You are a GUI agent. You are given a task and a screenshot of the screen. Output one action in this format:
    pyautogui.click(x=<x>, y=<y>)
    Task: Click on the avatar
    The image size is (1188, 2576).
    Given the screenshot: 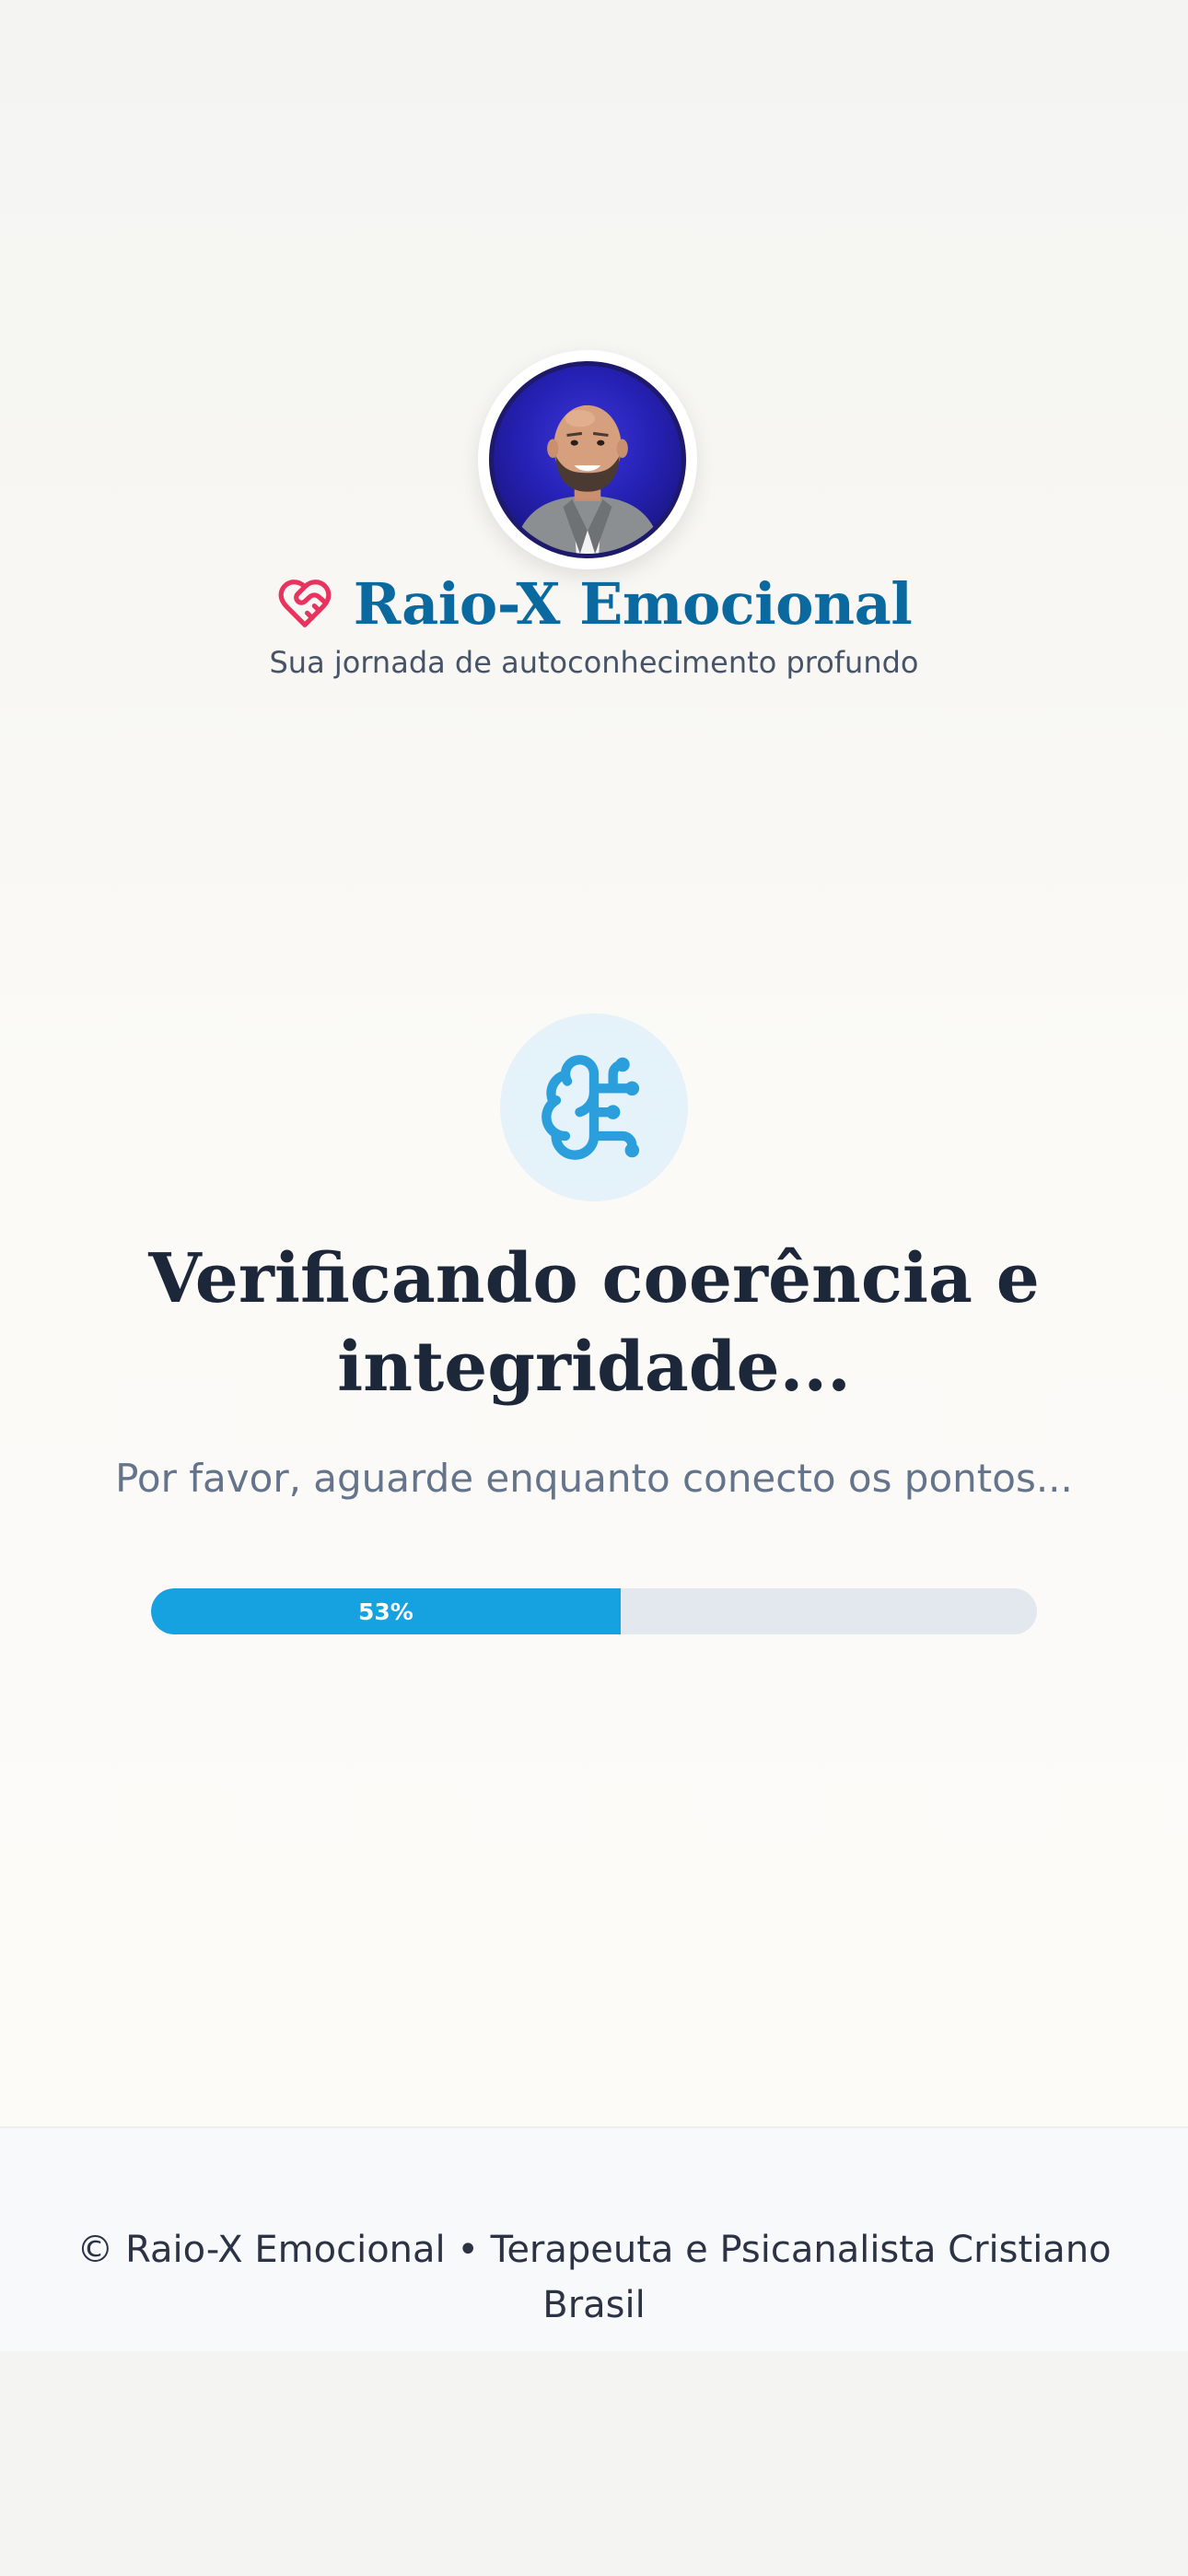 What is the action you would take?
    pyautogui.click(x=587, y=459)
    